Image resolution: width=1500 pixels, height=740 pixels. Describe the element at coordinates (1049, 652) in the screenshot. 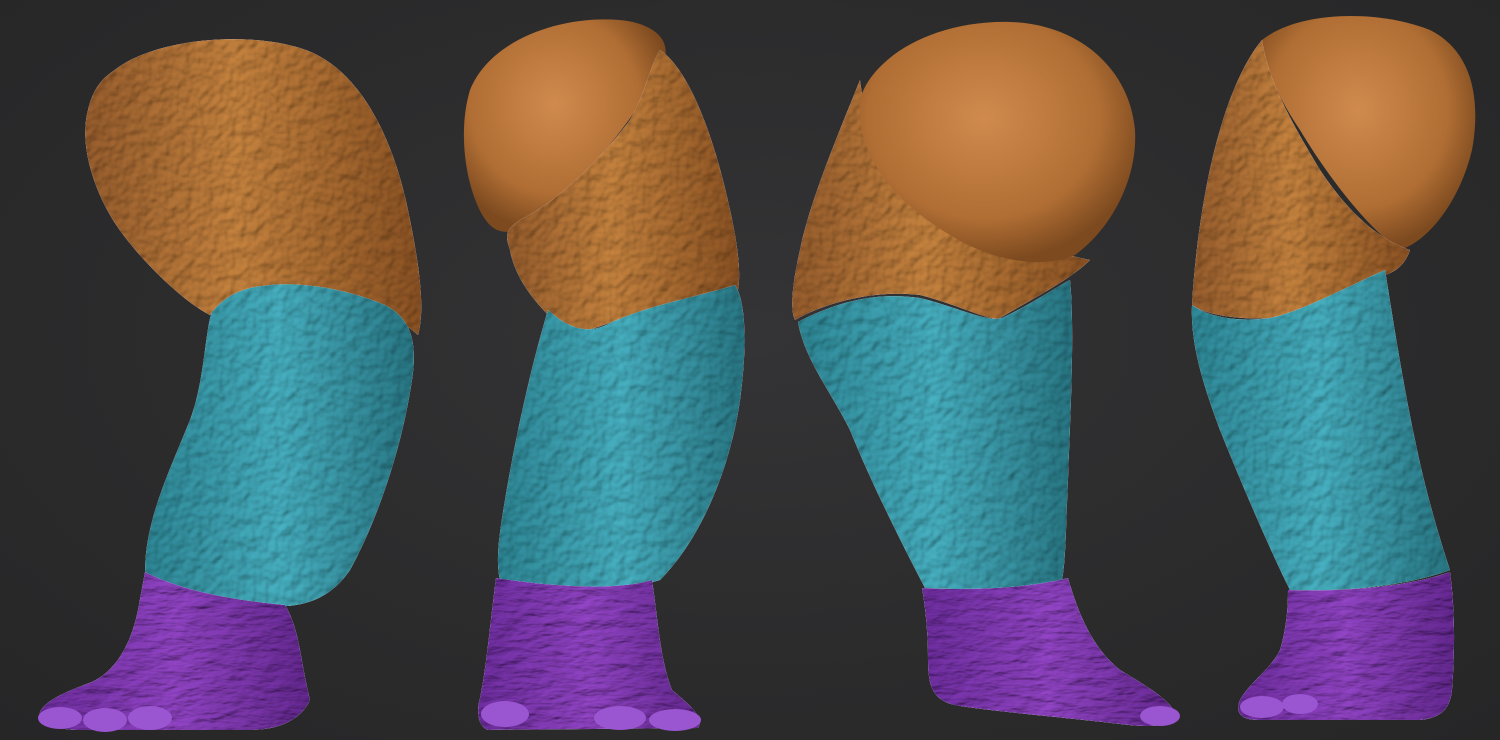

I see `foot-mesh` at that location.